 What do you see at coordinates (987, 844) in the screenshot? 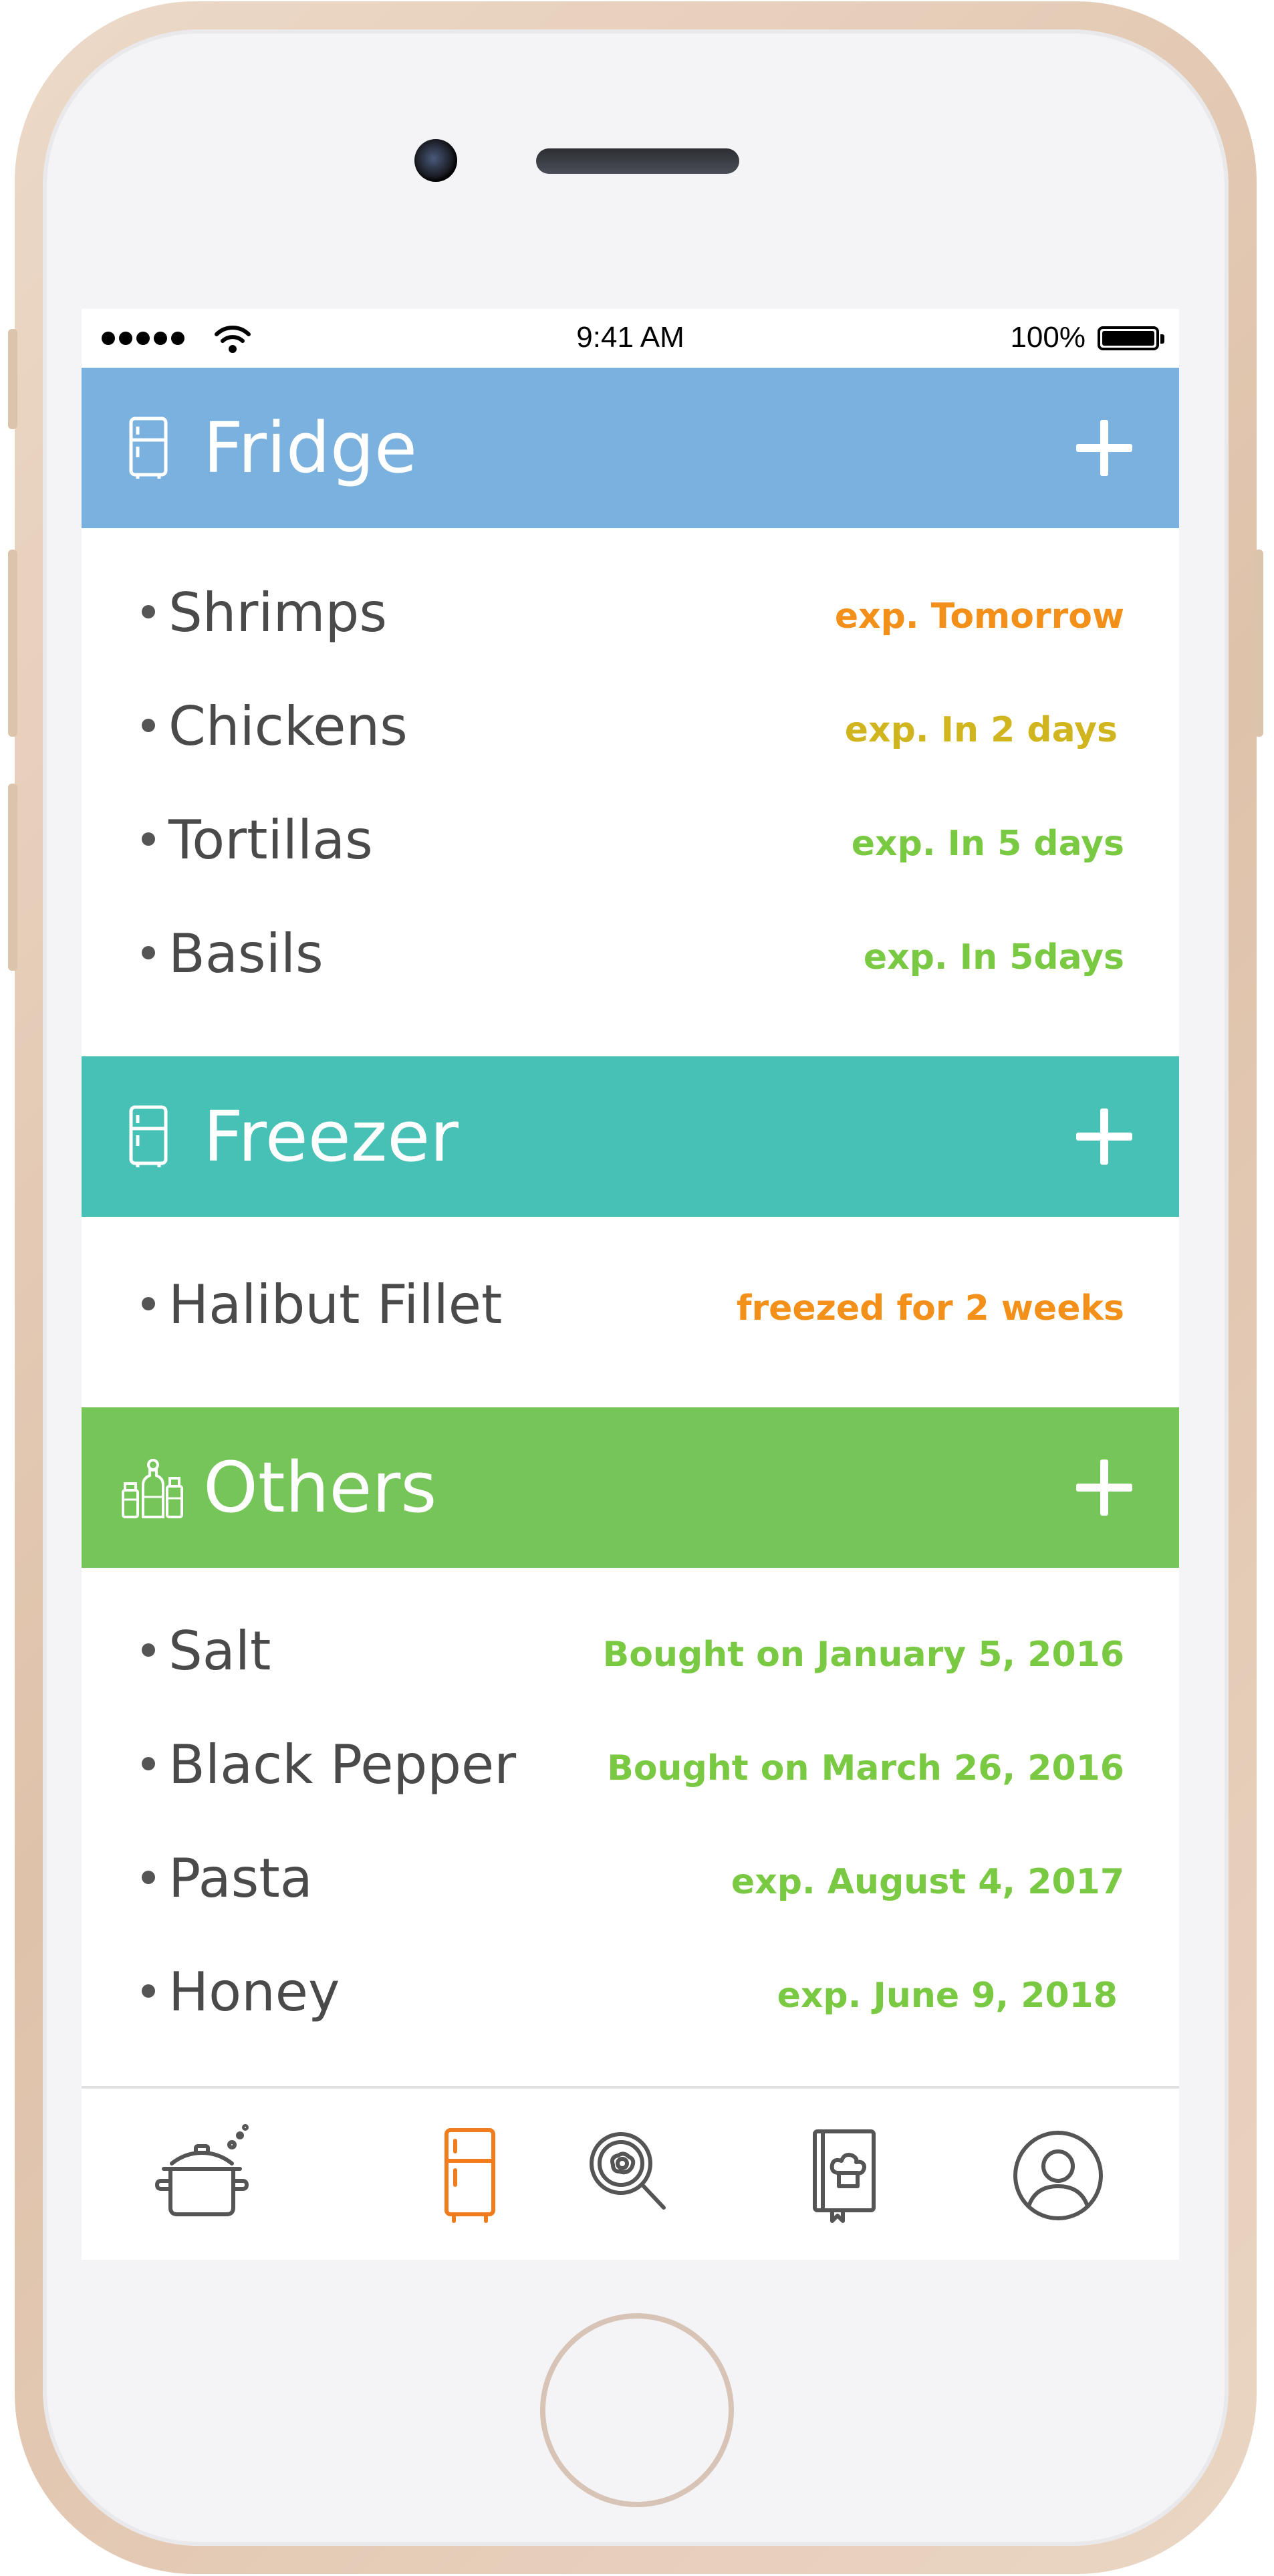
I see `expiry-status: exp. In 5 days` at bounding box center [987, 844].